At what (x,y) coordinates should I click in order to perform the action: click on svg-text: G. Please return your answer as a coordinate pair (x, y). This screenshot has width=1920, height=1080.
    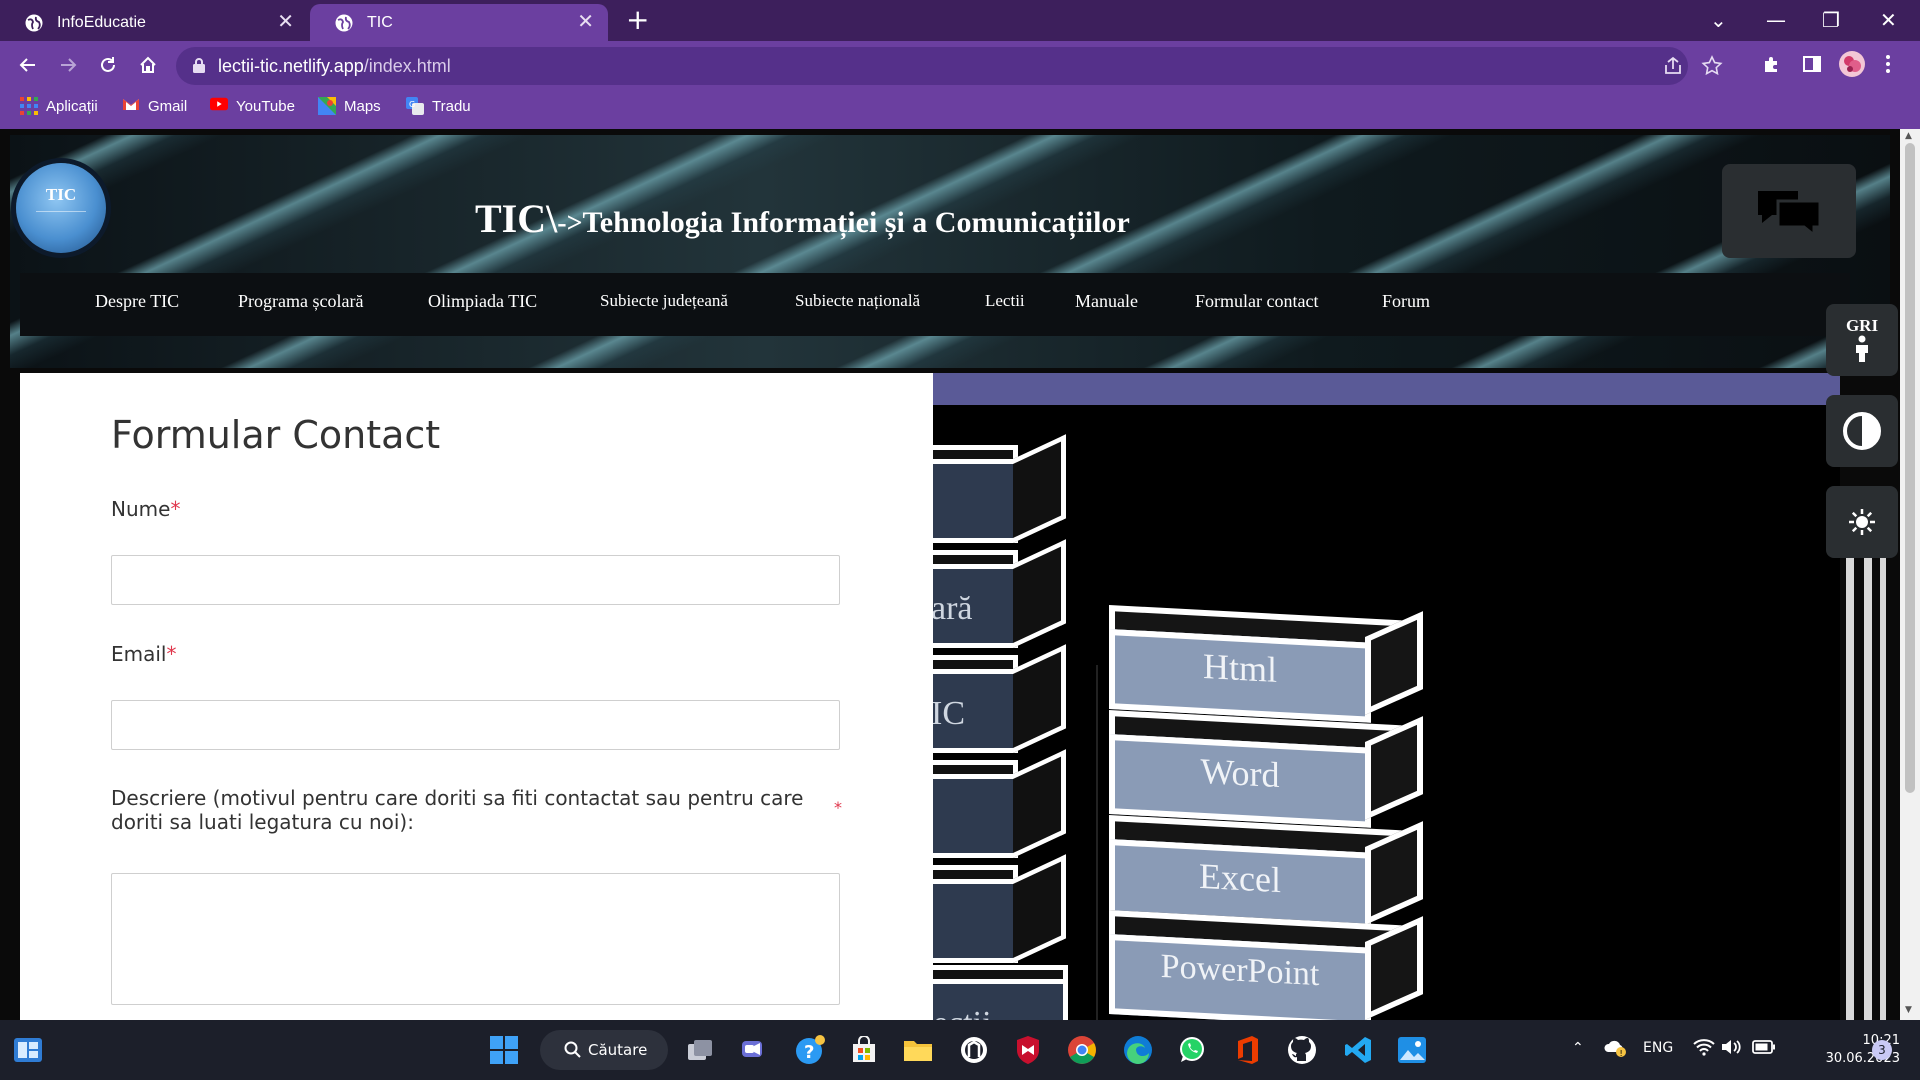
    Looking at the image, I should click on (412, 104).